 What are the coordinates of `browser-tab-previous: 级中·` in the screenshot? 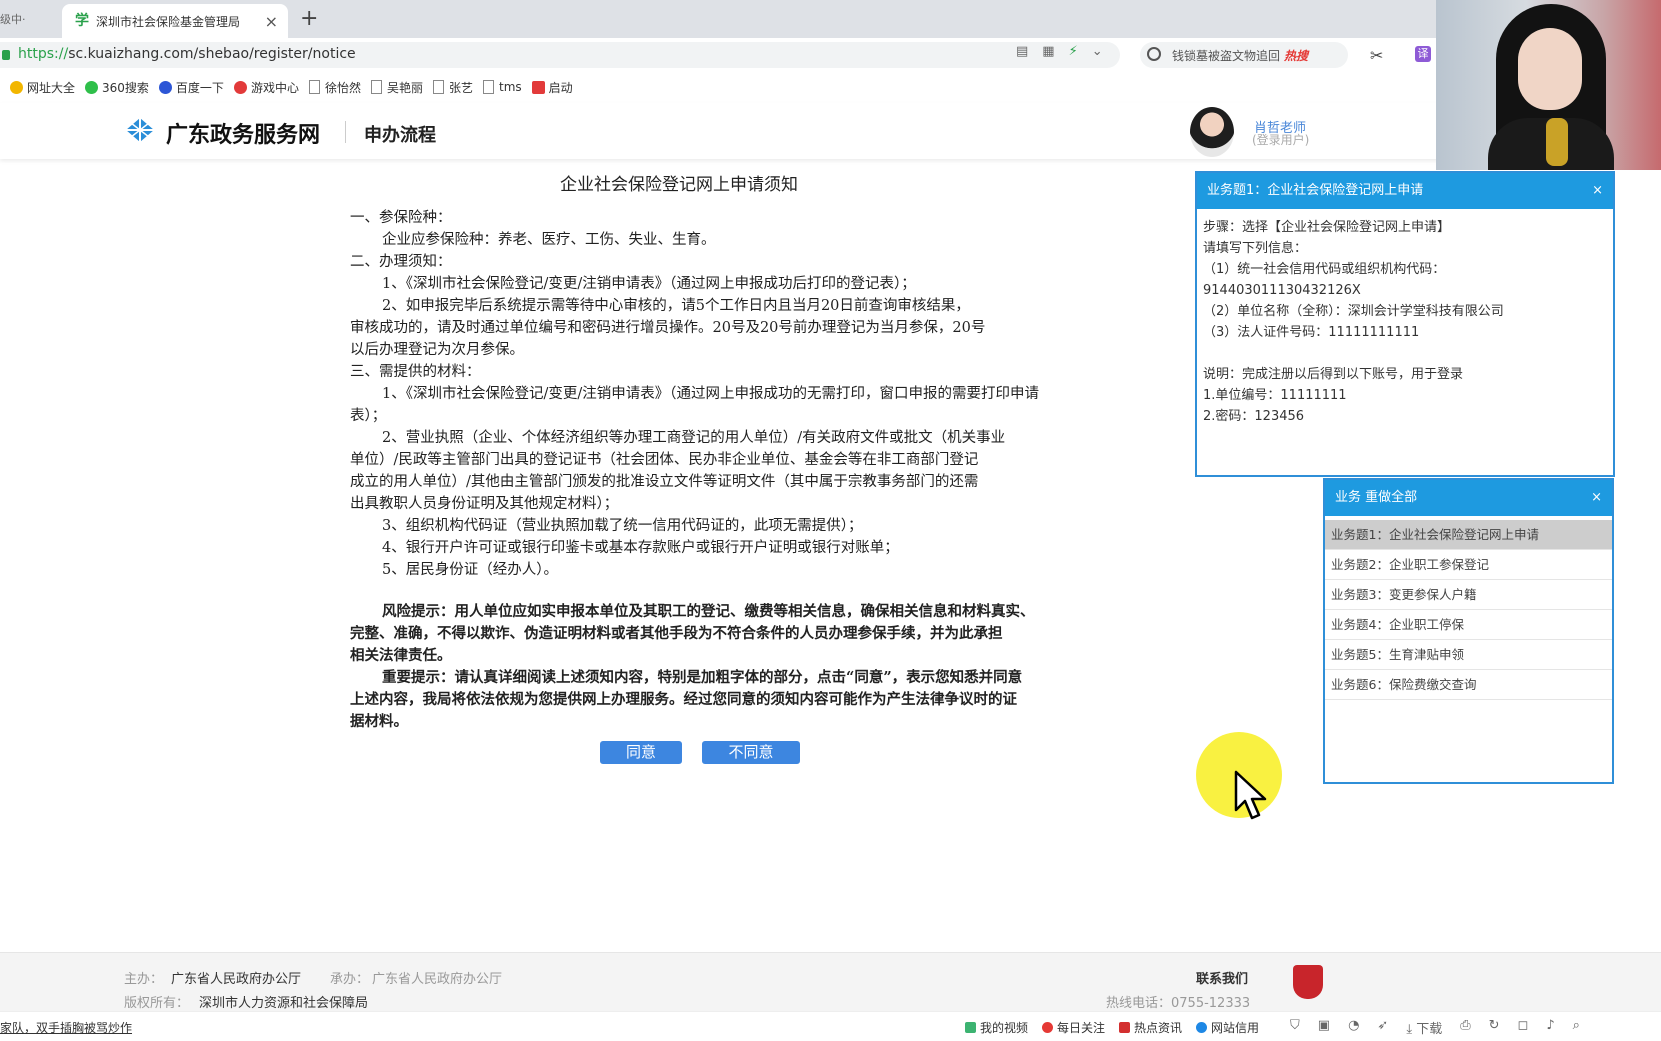 It's located at (29, 19).